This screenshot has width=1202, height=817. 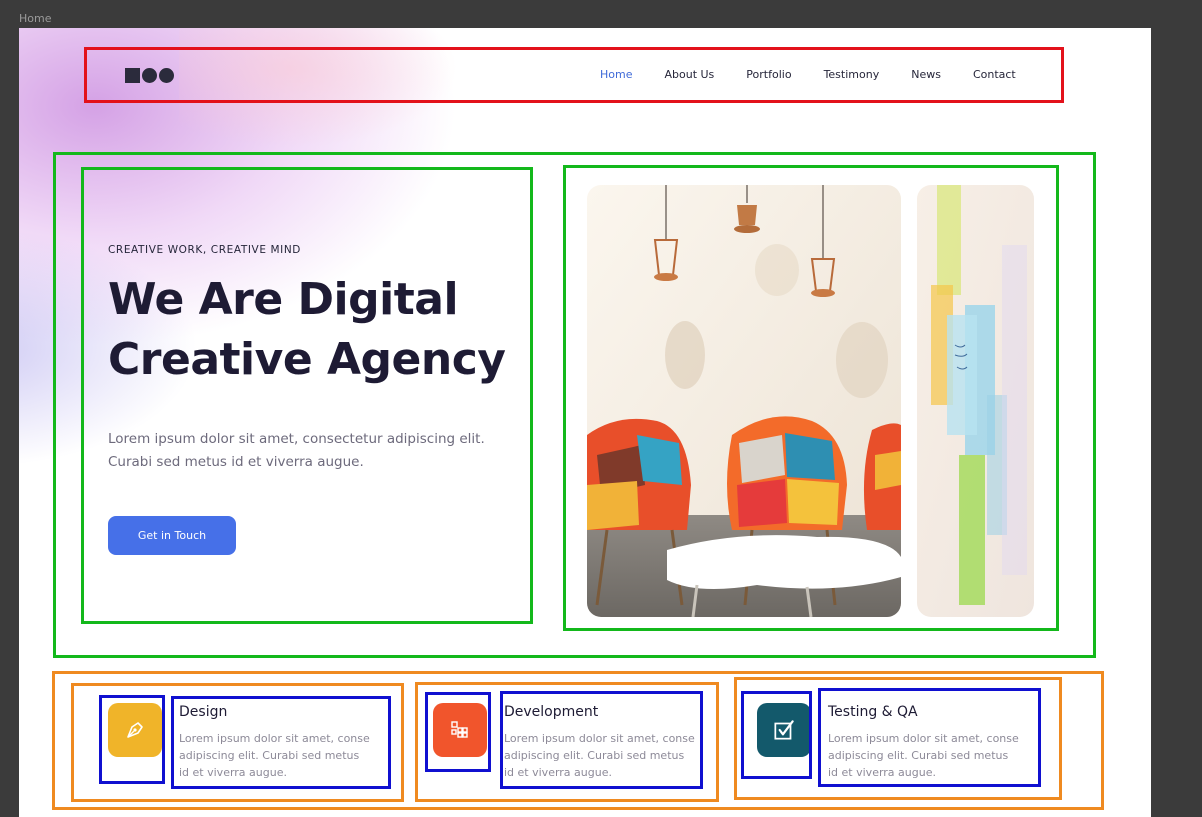 I want to click on annotation-box-testing-icon, so click(x=776, y=735).